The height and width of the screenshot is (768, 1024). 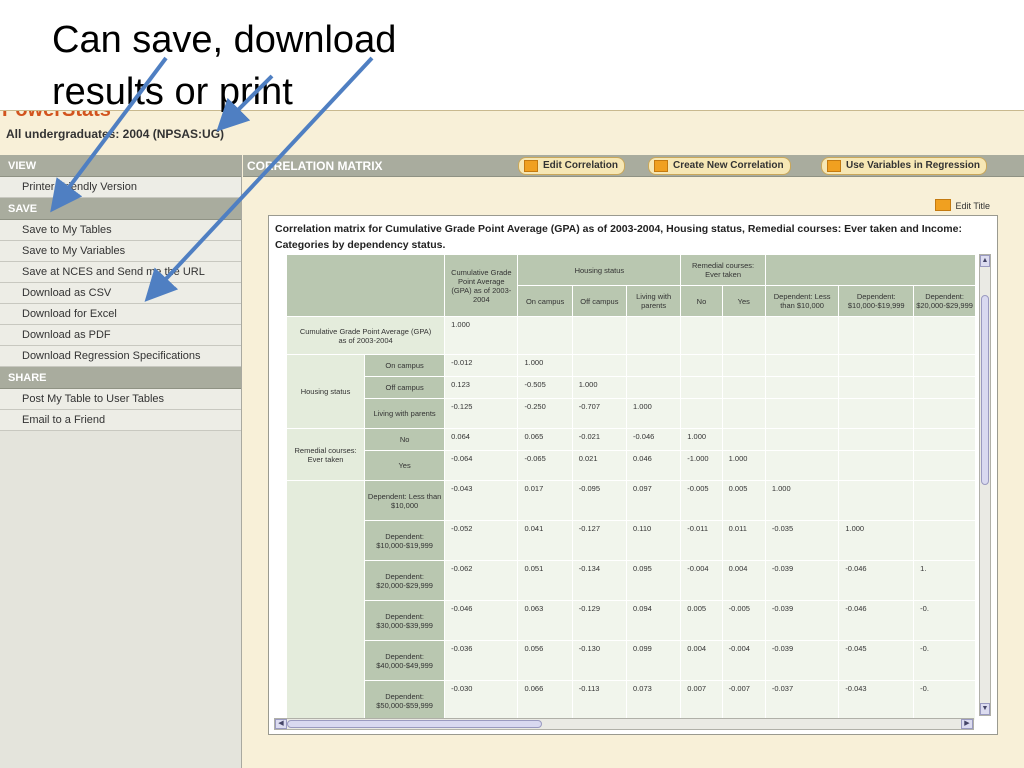 What do you see at coordinates (405, 387) in the screenshot?
I see `row-label: Off campus` at bounding box center [405, 387].